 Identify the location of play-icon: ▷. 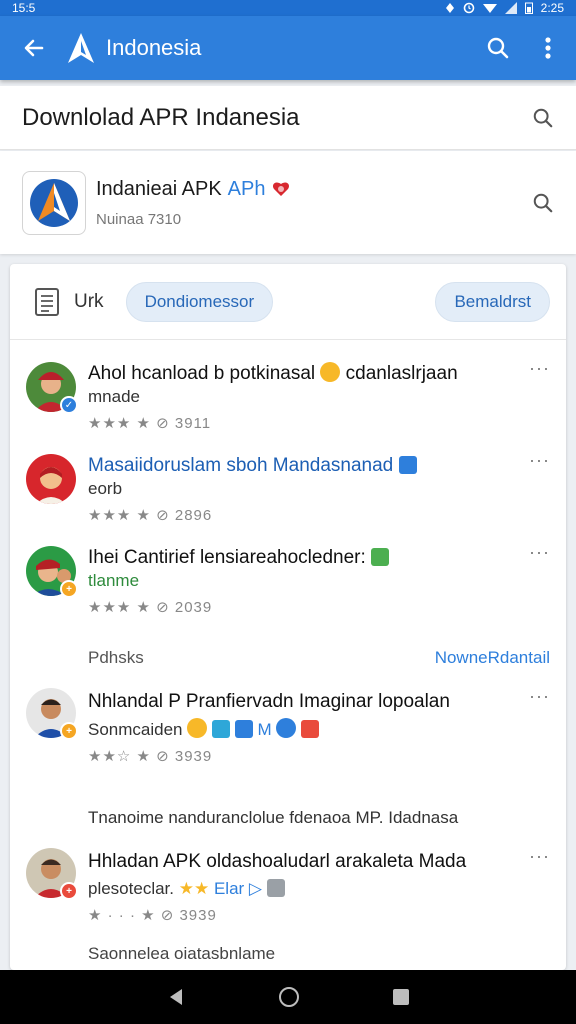
(255, 888).